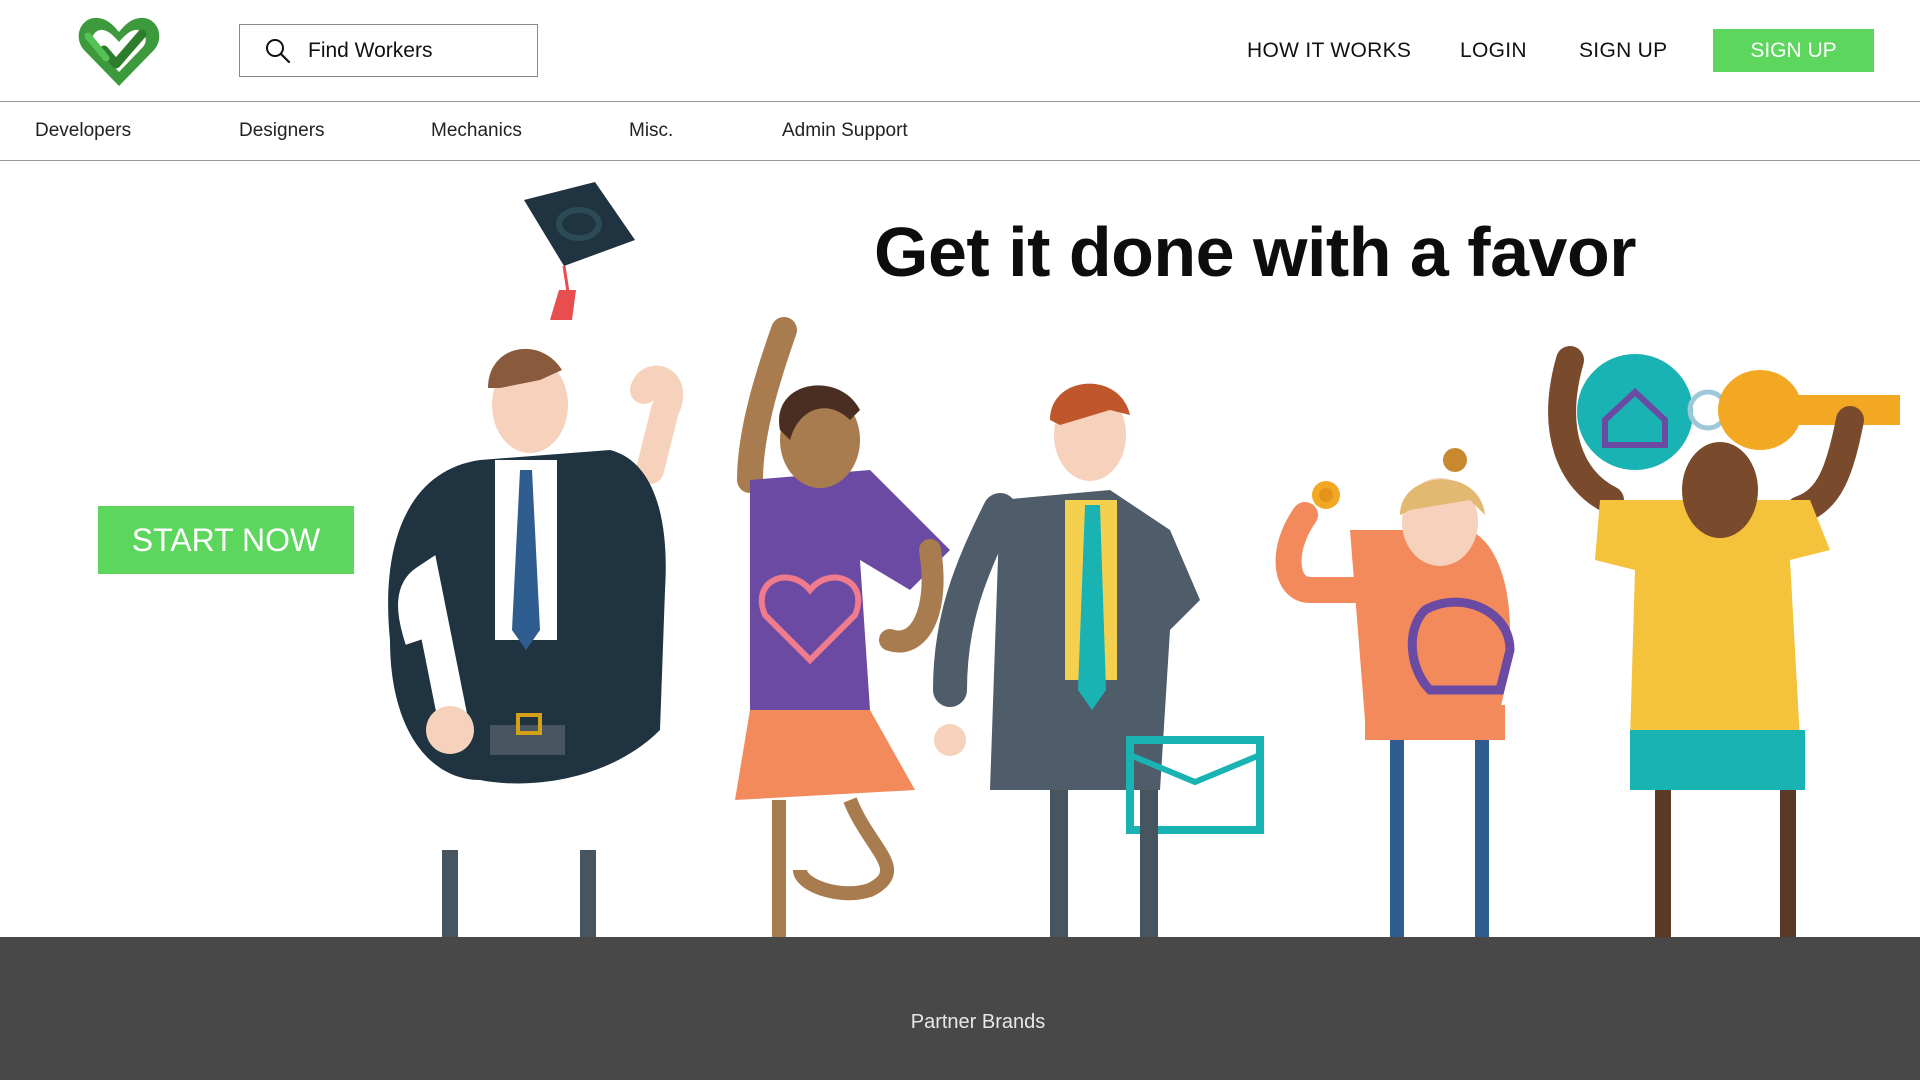 This screenshot has height=1080, width=1920. I want to click on homeowner-person, so click(1724, 643).